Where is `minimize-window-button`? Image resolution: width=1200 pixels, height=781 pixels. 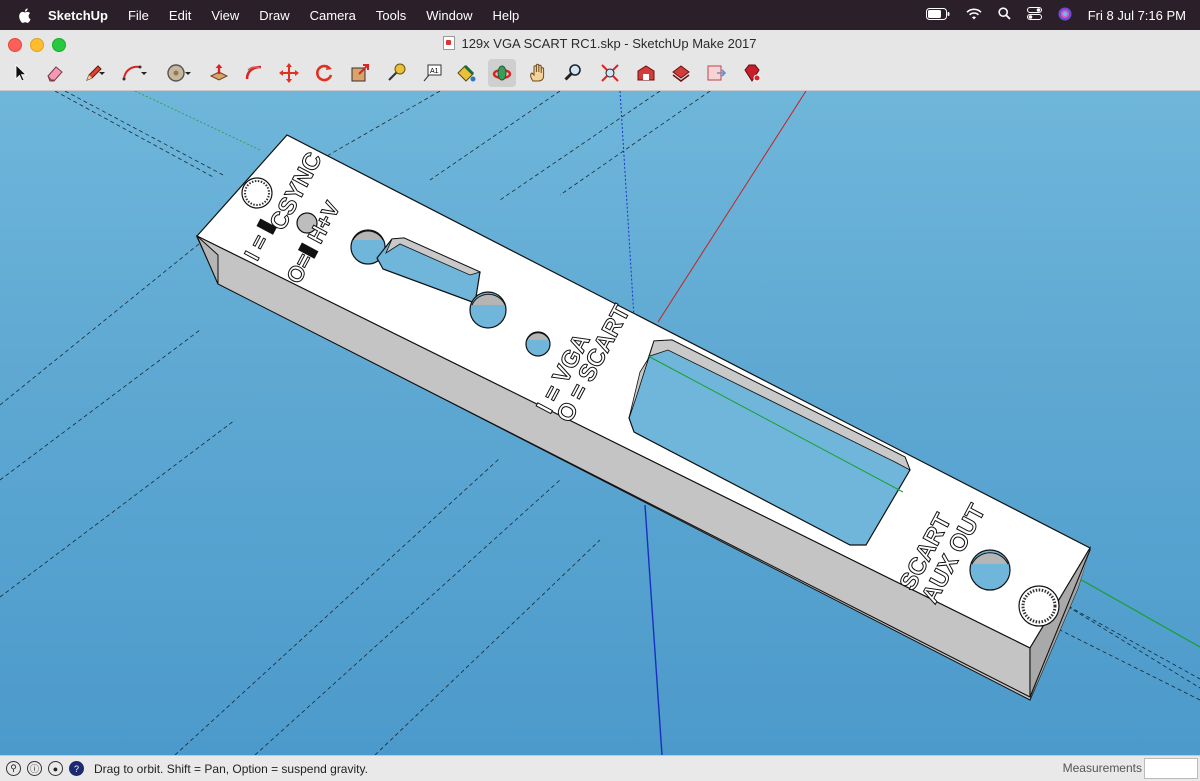
minimize-window-button is located at coordinates (37, 45).